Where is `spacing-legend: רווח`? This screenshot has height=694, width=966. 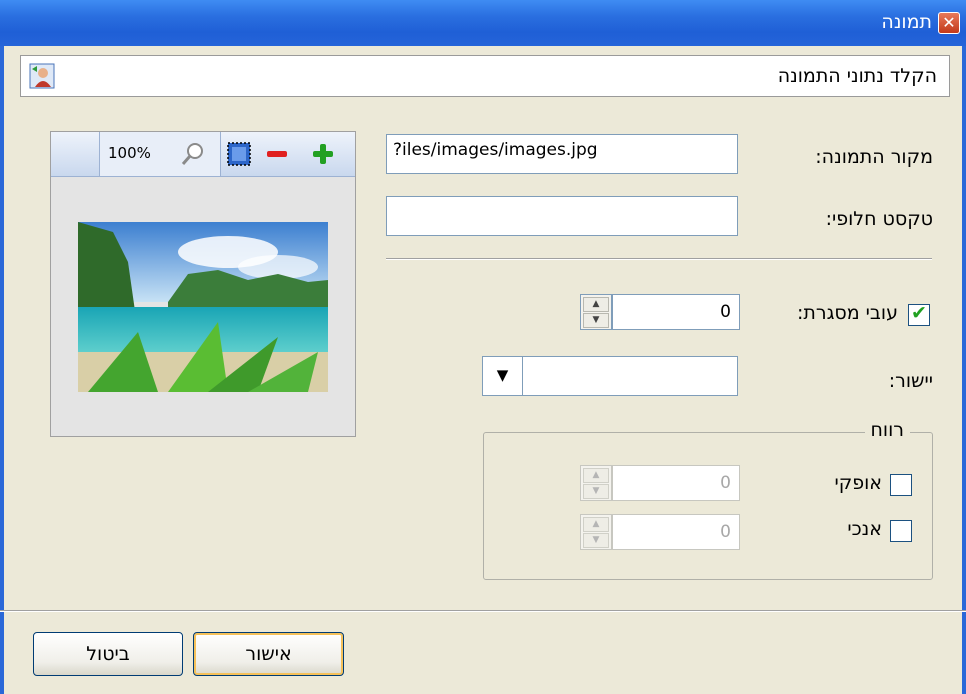 spacing-legend: רווח is located at coordinates (887, 430).